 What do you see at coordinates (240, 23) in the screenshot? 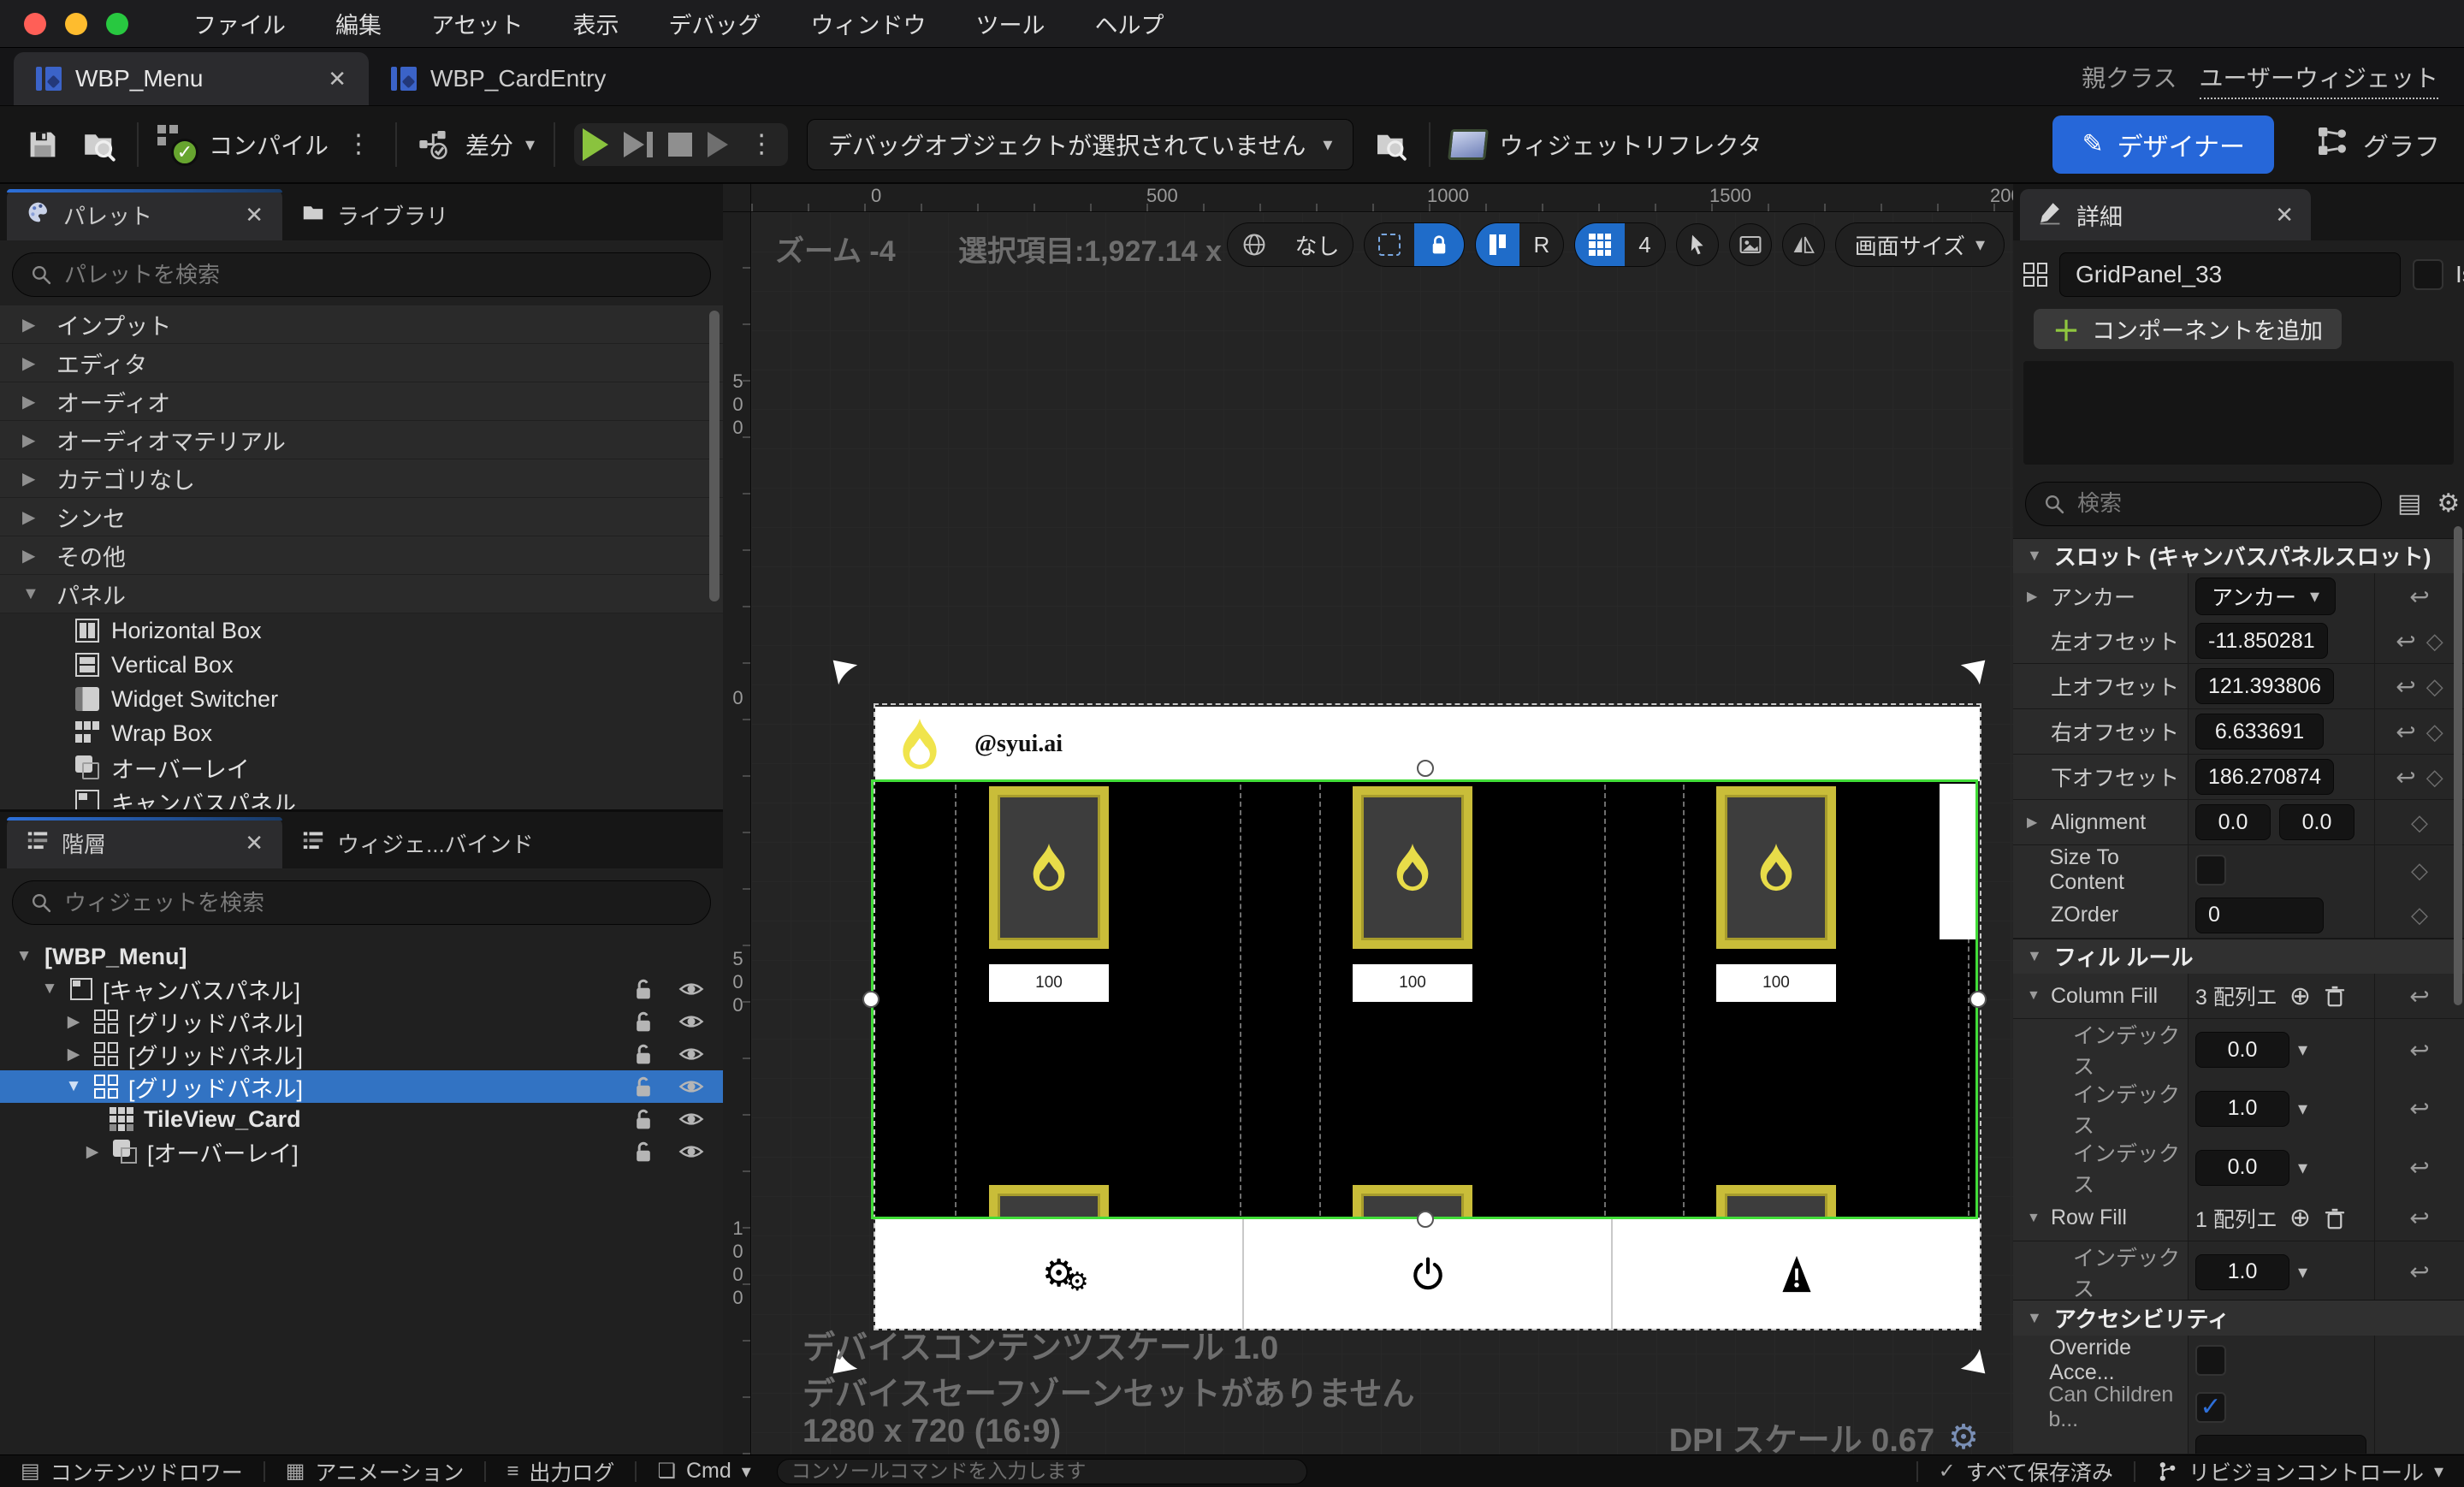
I see `menu-file: ファイル` at bounding box center [240, 23].